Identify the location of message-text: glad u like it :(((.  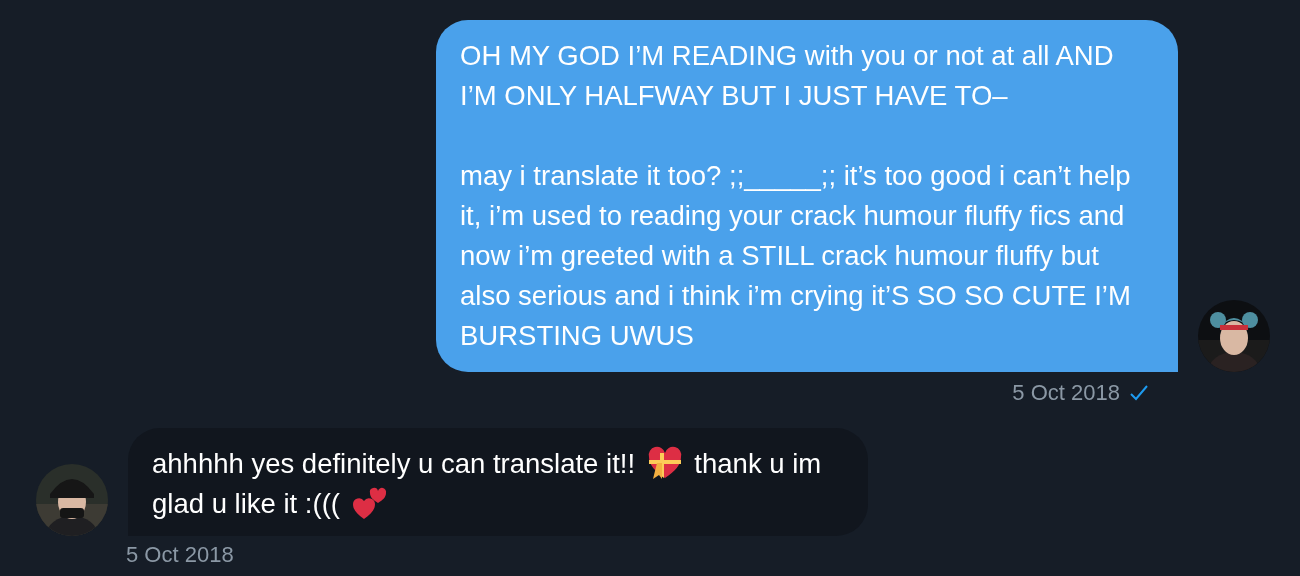
(246, 503).